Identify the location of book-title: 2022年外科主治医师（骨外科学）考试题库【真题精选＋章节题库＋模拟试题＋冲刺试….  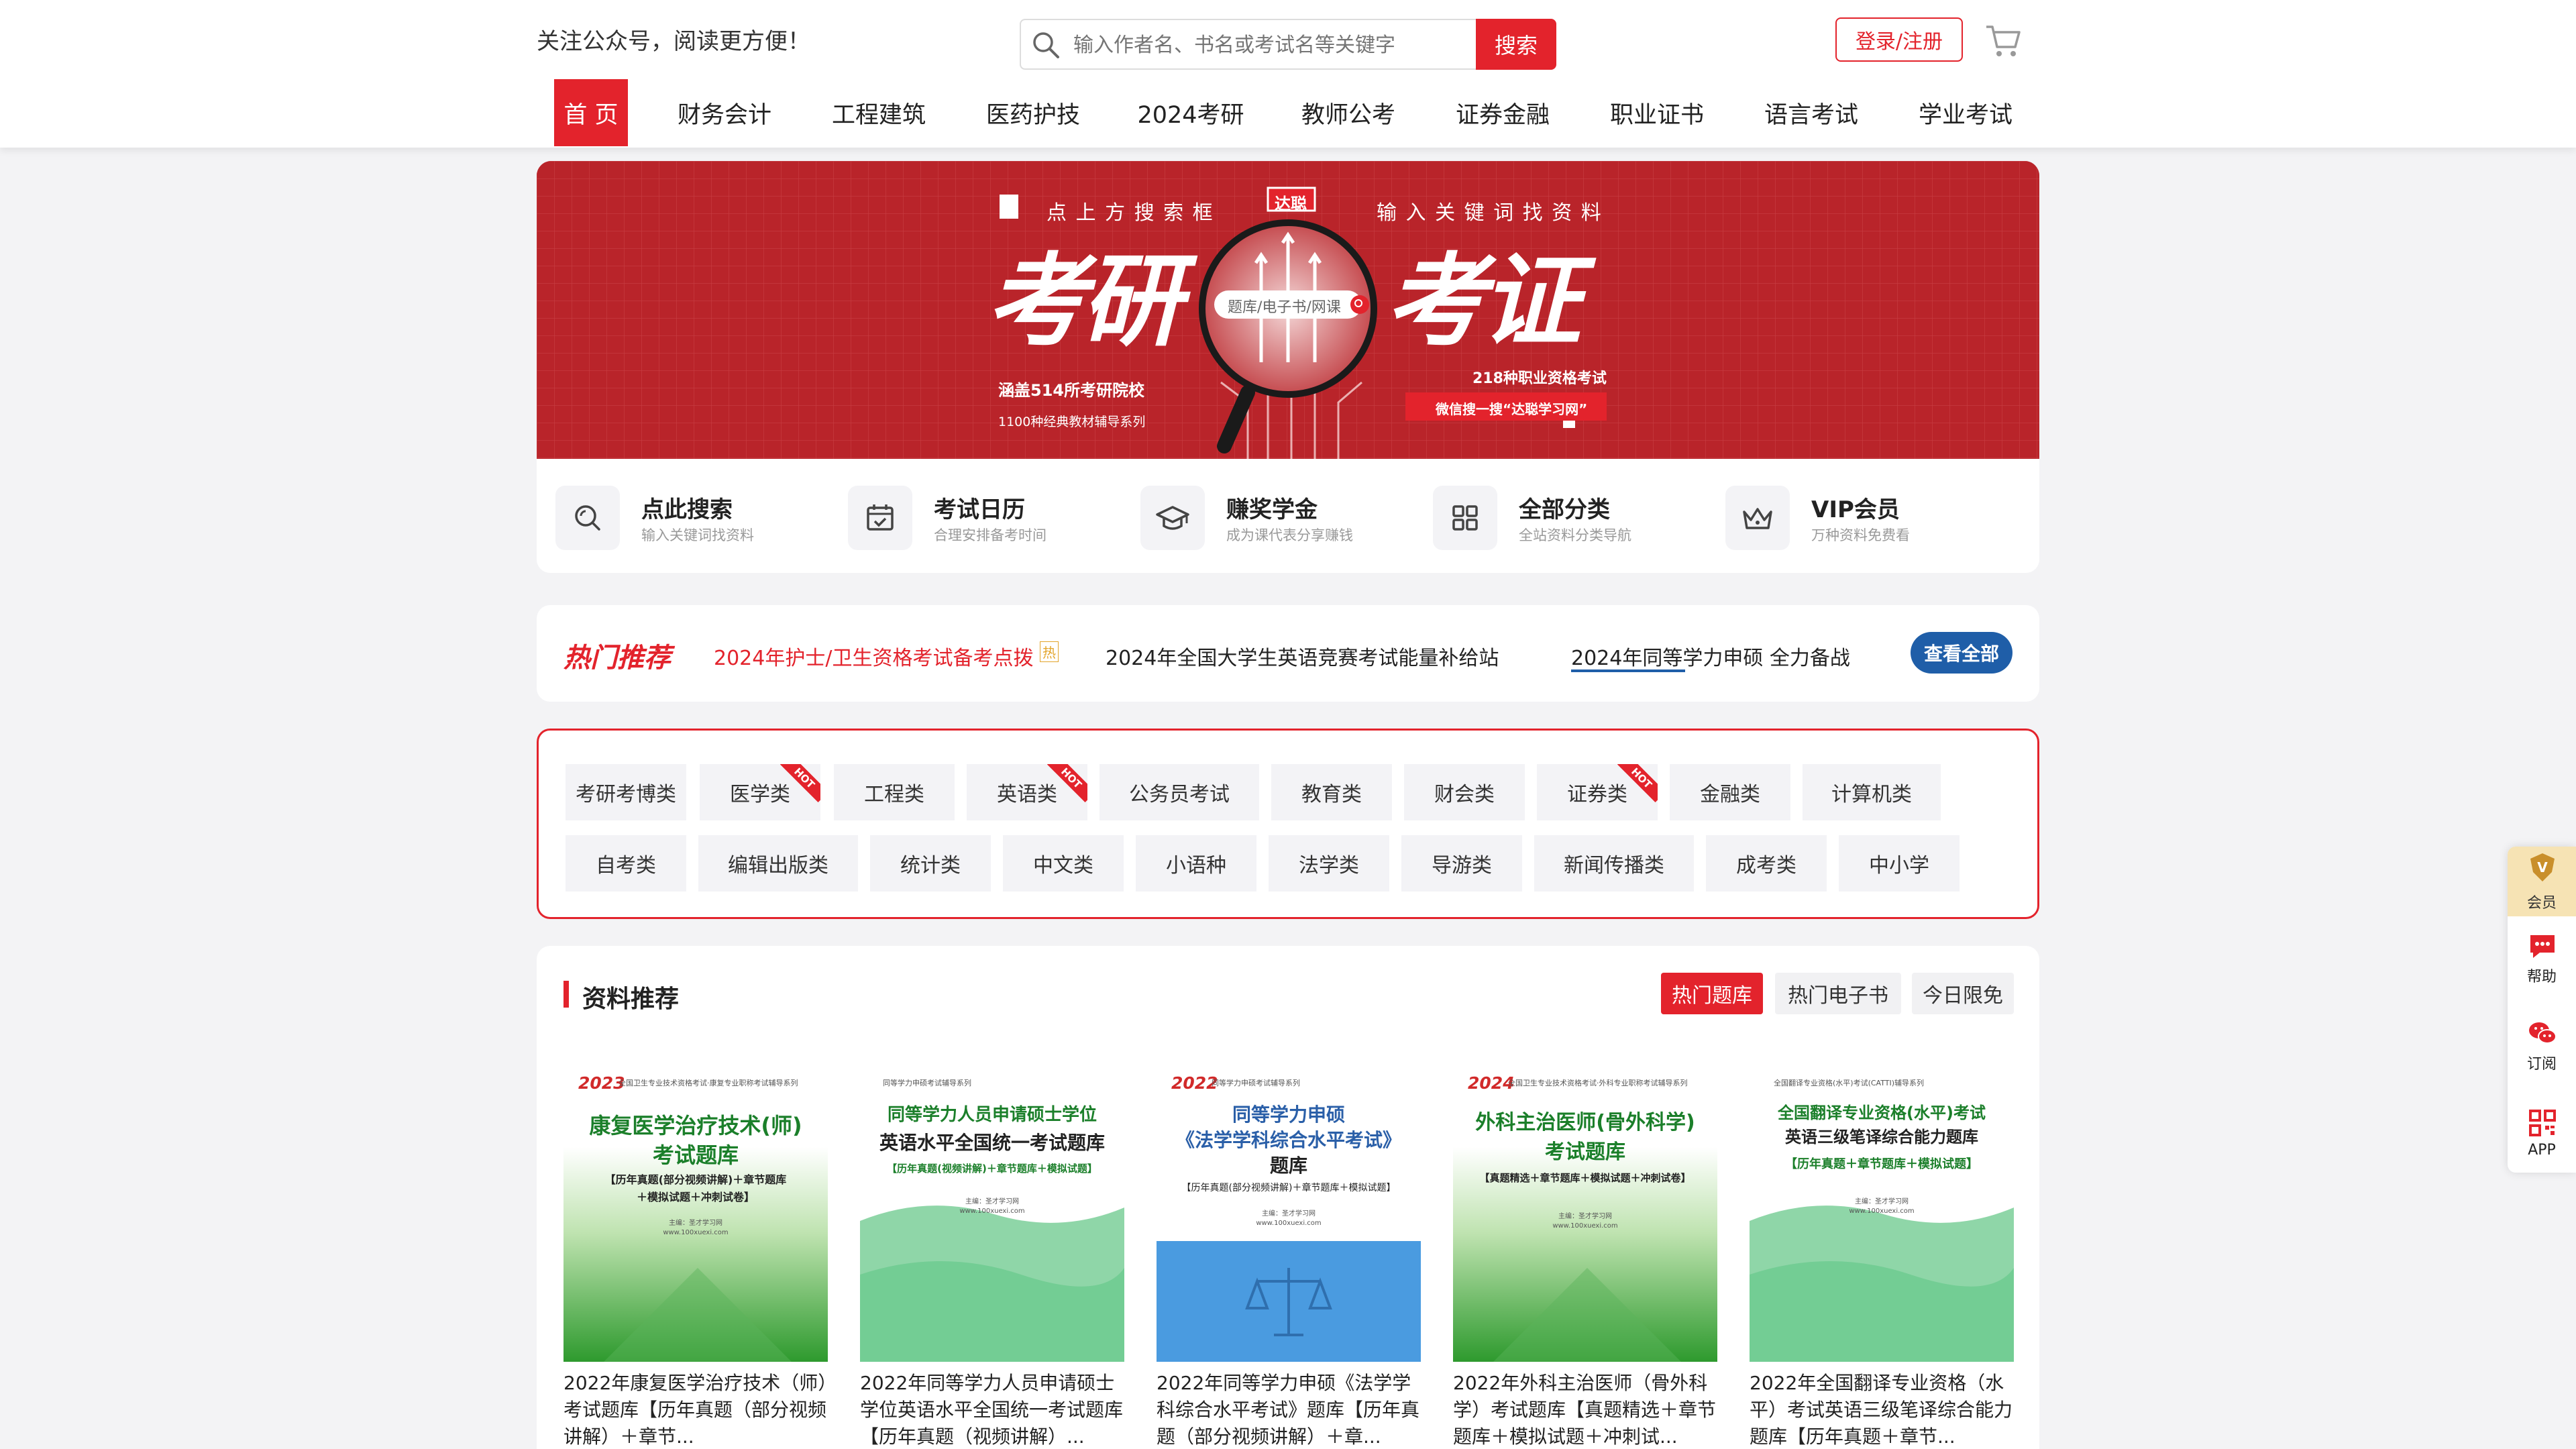
(1585, 1409).